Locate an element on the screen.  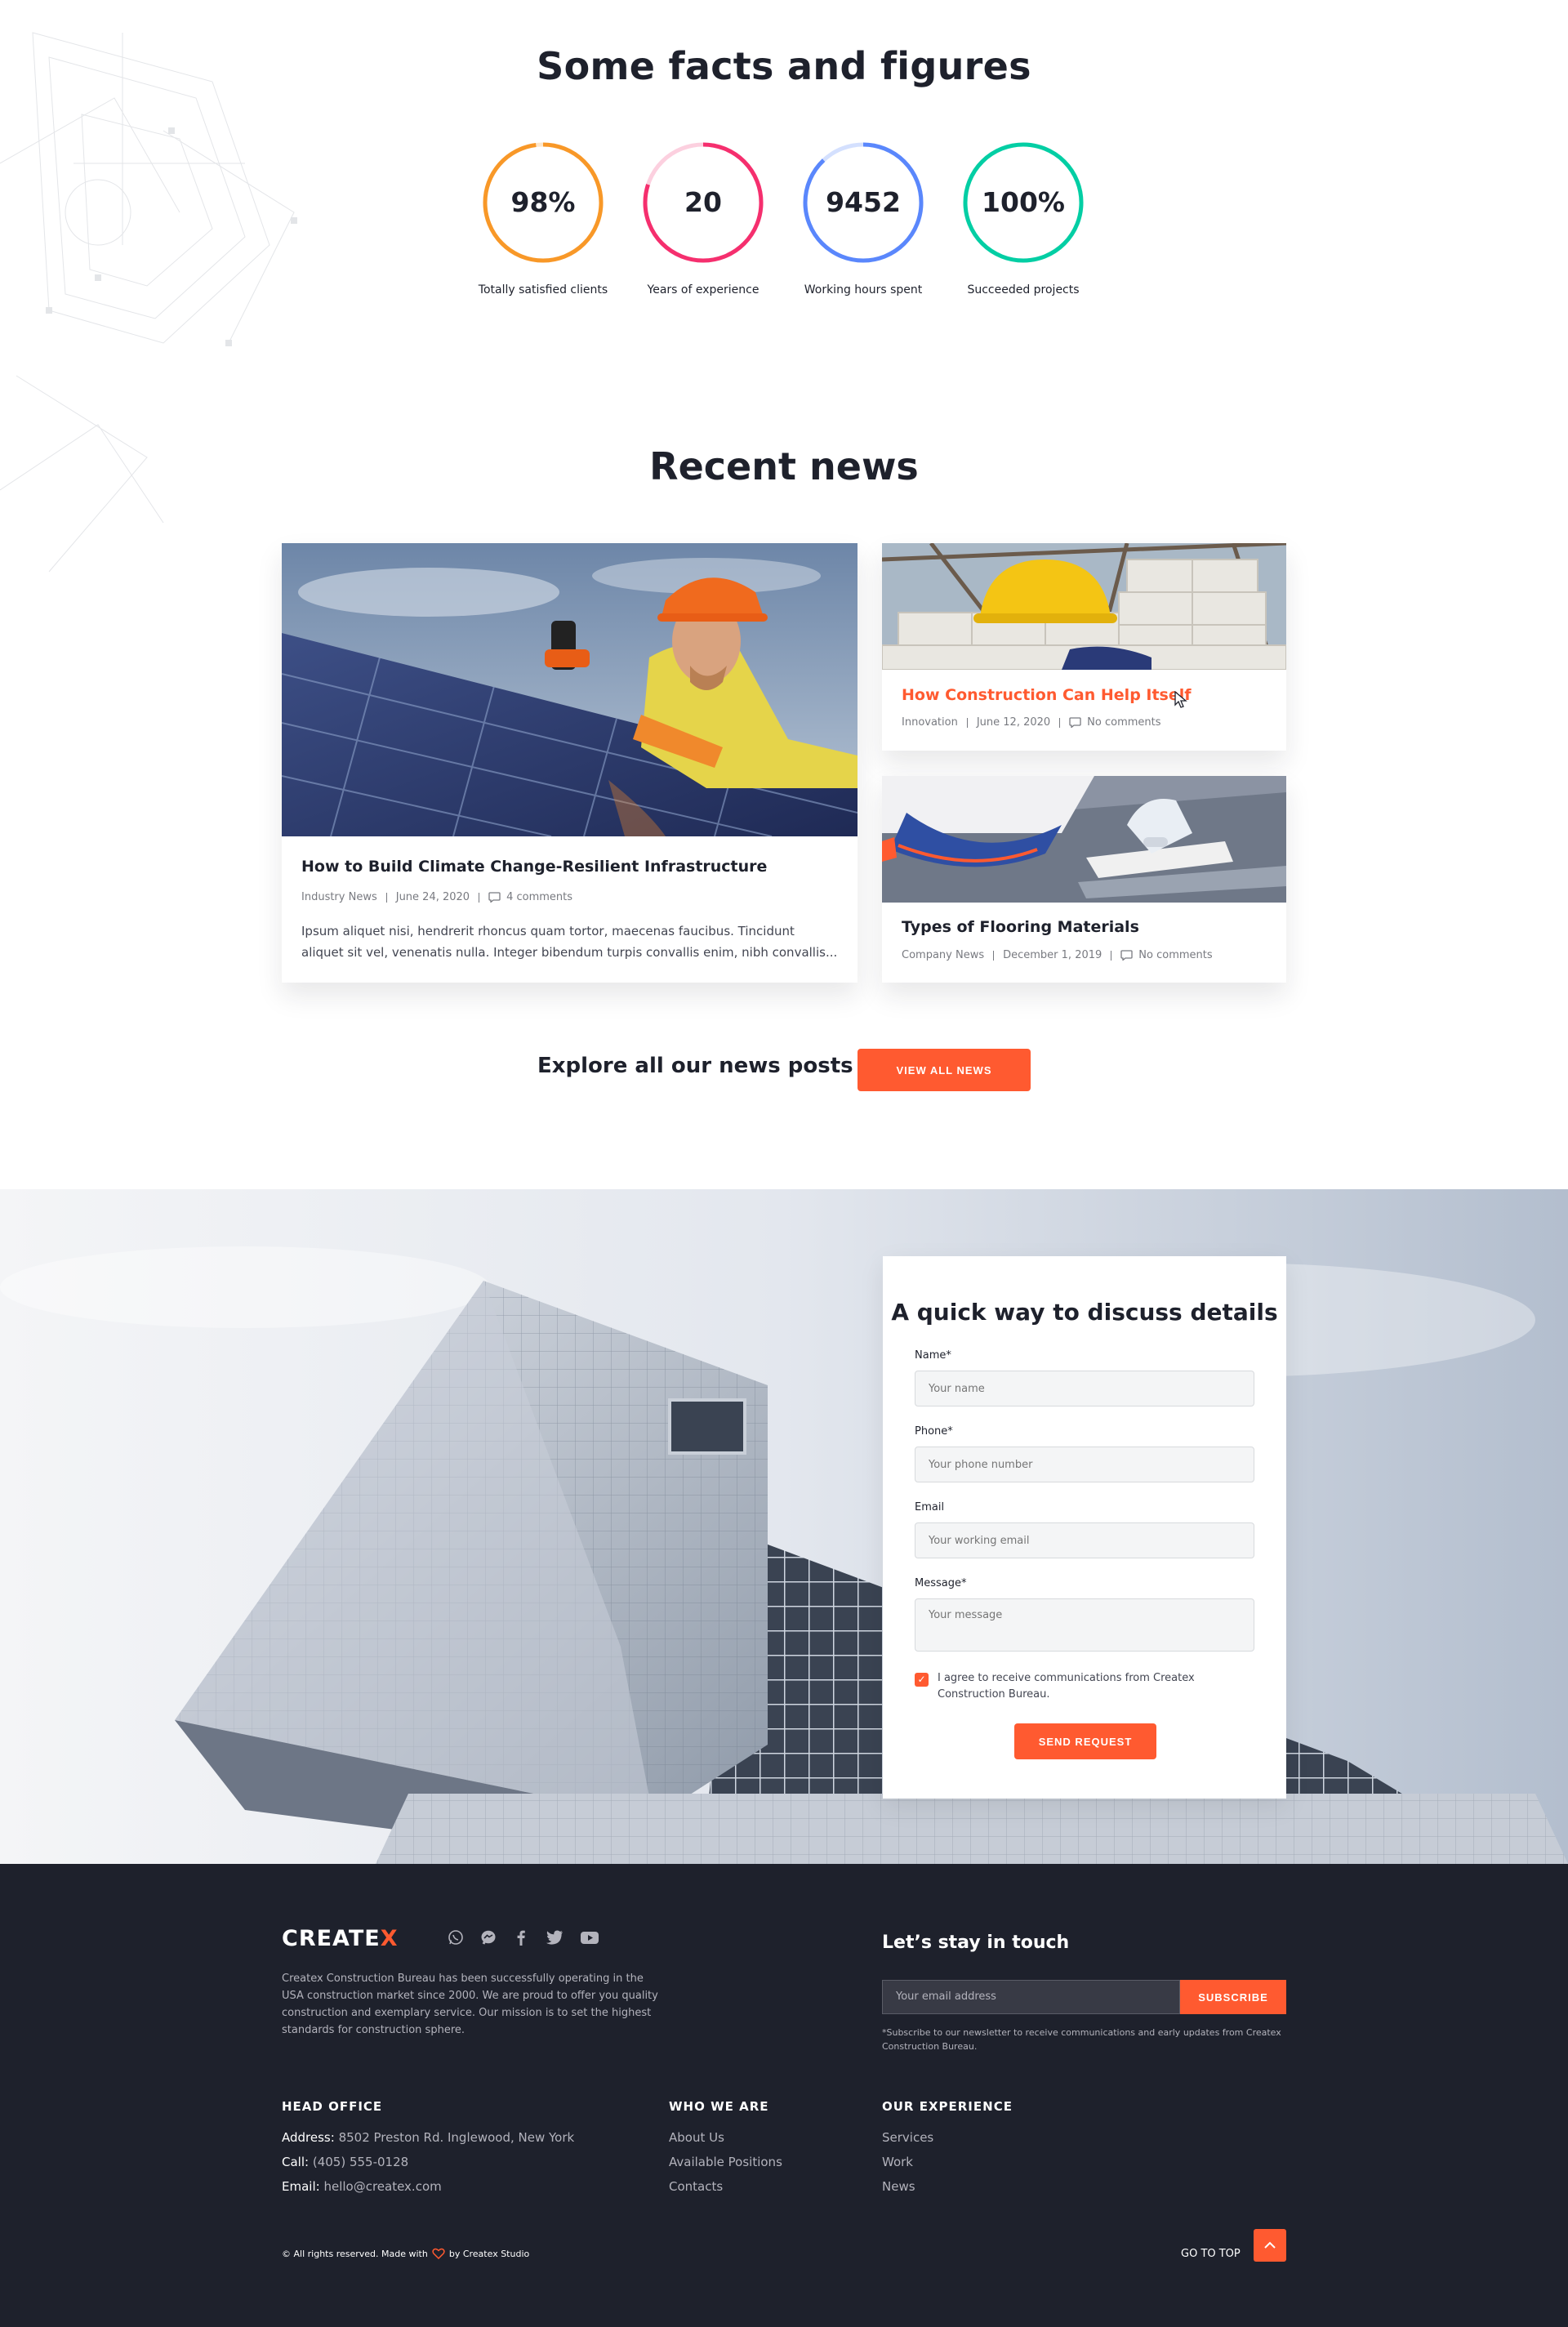
news-title: Recent news is located at coordinates (784, 466).